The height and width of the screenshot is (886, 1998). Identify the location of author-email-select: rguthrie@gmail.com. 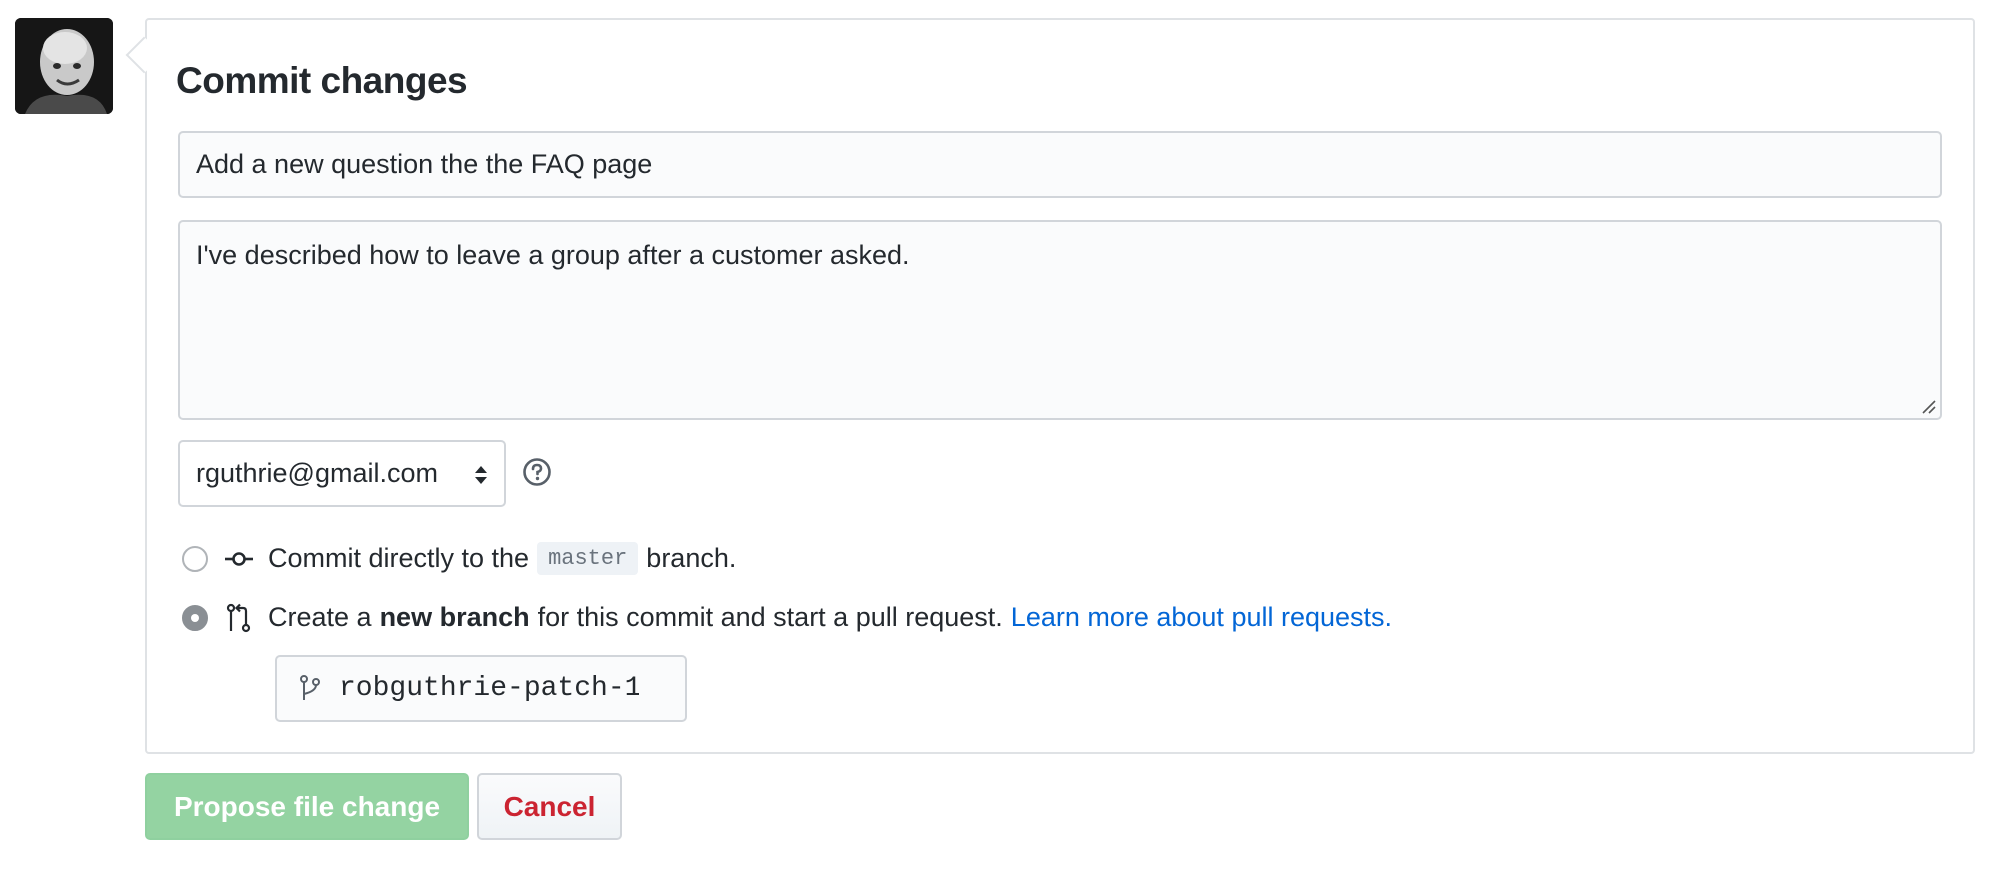
(342, 473).